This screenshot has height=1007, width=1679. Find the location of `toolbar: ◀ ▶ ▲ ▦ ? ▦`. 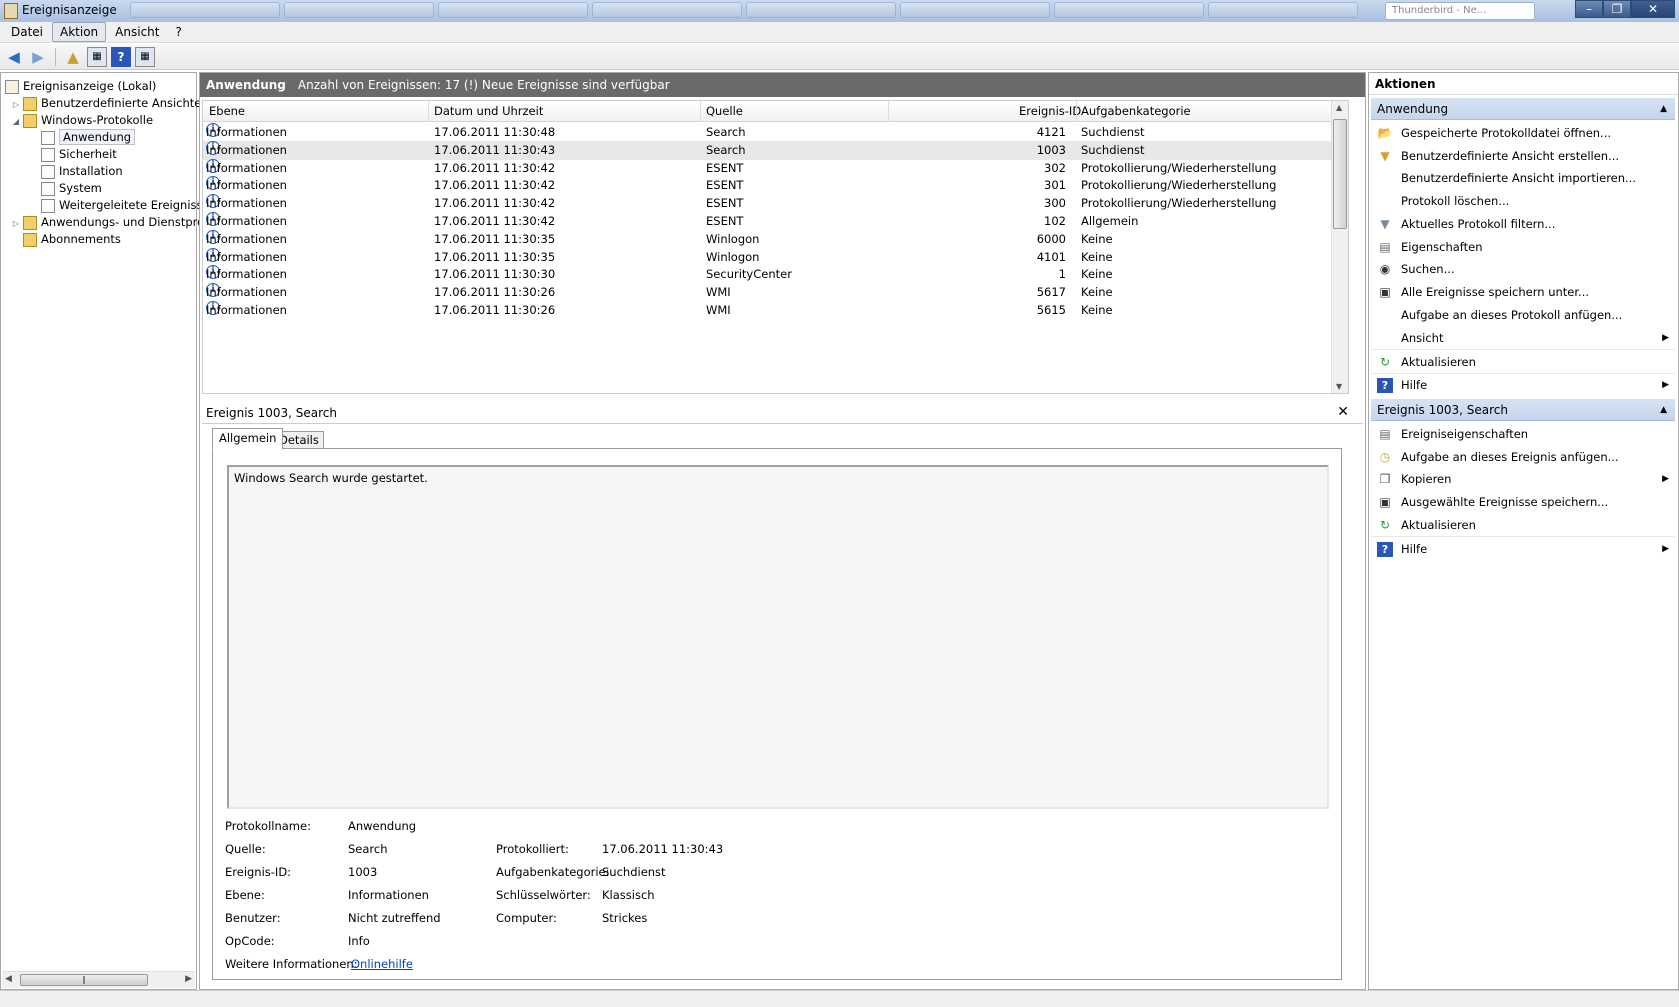

toolbar: ◀ ▶ ▲ ▦ ? ▦ is located at coordinates (839, 57).